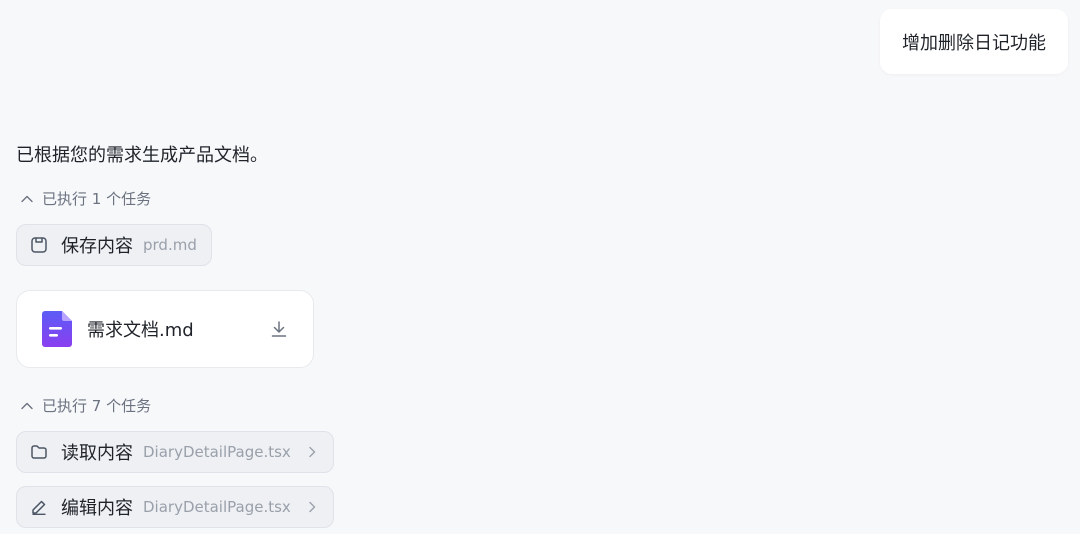  I want to click on assistant-reply-text: 已根据您的需求生成产品文档。, so click(142, 155).